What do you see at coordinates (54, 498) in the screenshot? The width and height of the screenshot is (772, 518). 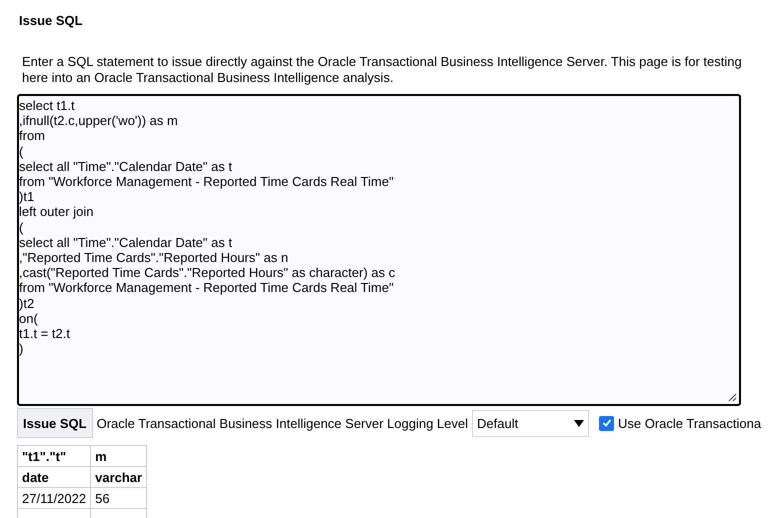 I see `table-cell: 27/11/2022` at bounding box center [54, 498].